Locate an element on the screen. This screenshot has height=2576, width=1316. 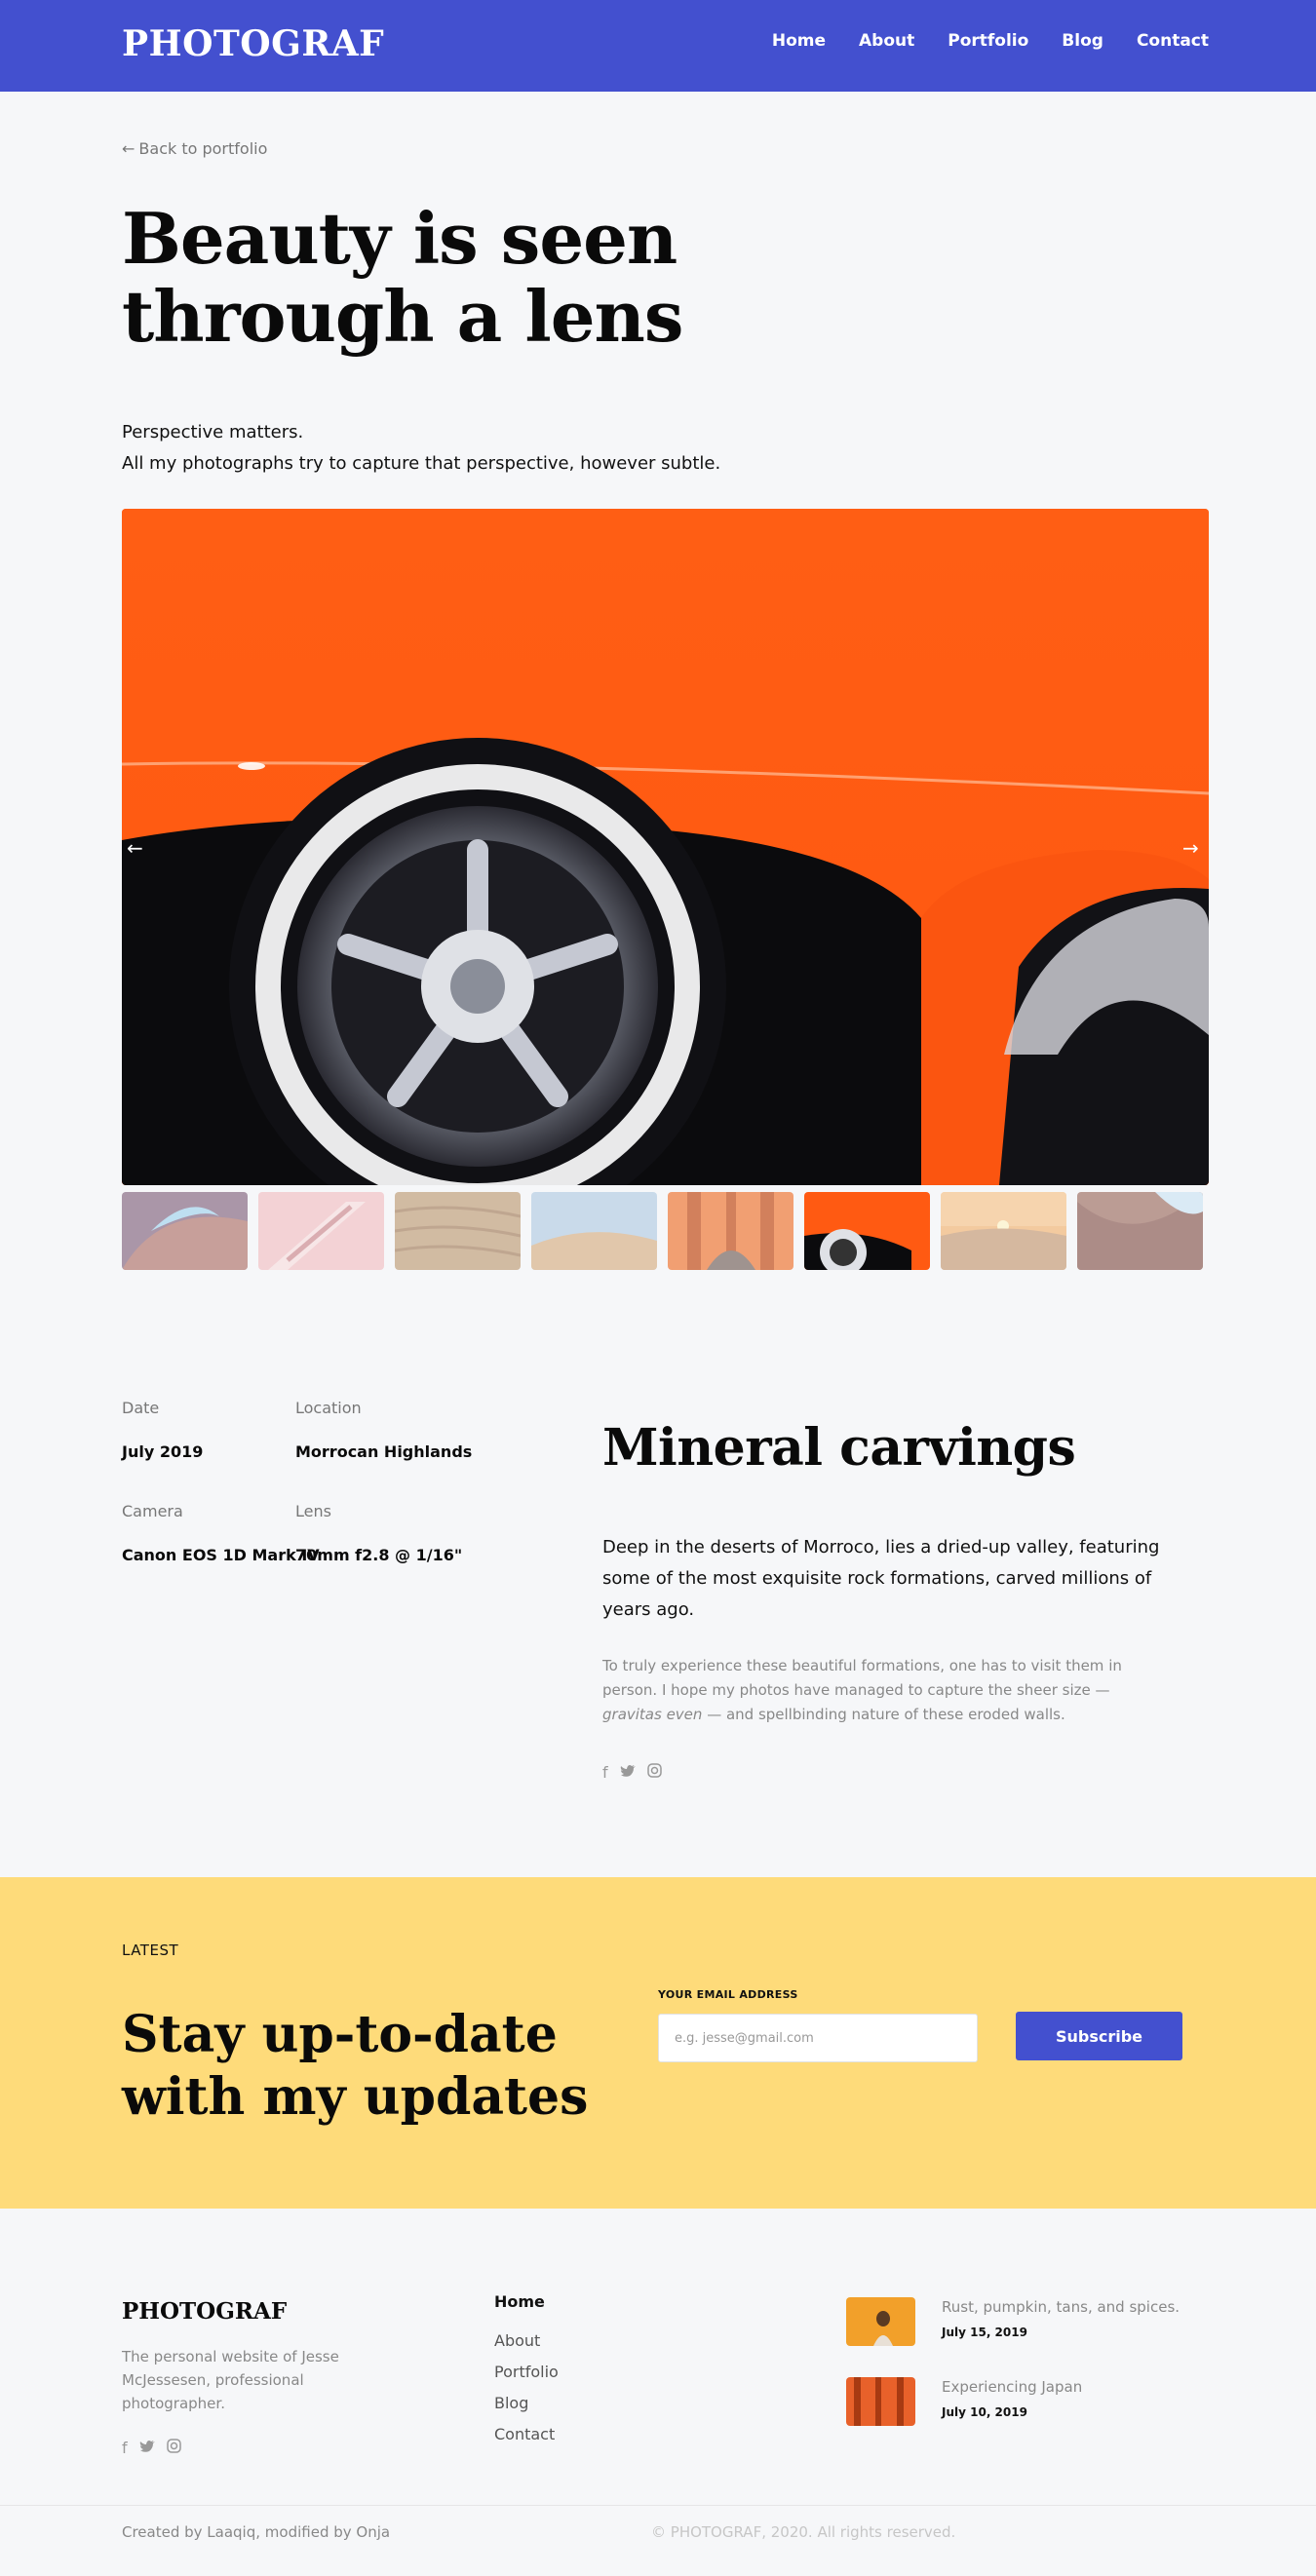
location-value: Morrocan Highlands is located at coordinates (384, 1451).